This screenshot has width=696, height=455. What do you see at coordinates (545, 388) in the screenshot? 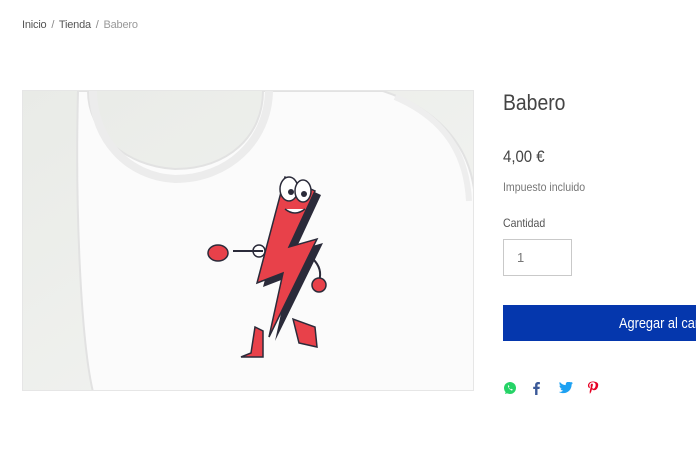
I see `facebook-icon` at bounding box center [545, 388].